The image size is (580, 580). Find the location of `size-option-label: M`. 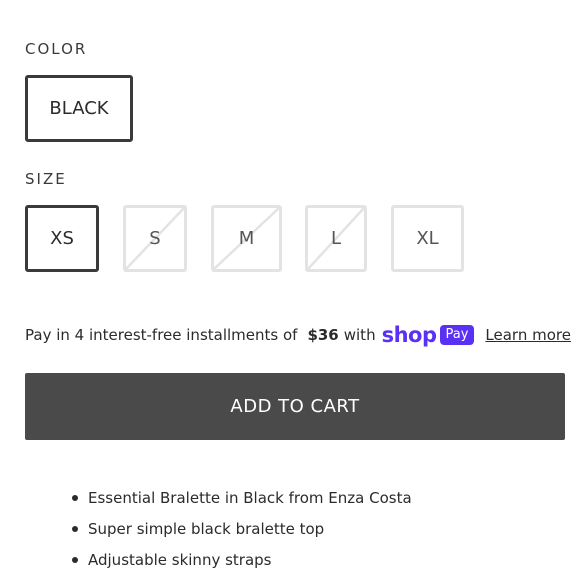

size-option-label: M is located at coordinates (246, 238).